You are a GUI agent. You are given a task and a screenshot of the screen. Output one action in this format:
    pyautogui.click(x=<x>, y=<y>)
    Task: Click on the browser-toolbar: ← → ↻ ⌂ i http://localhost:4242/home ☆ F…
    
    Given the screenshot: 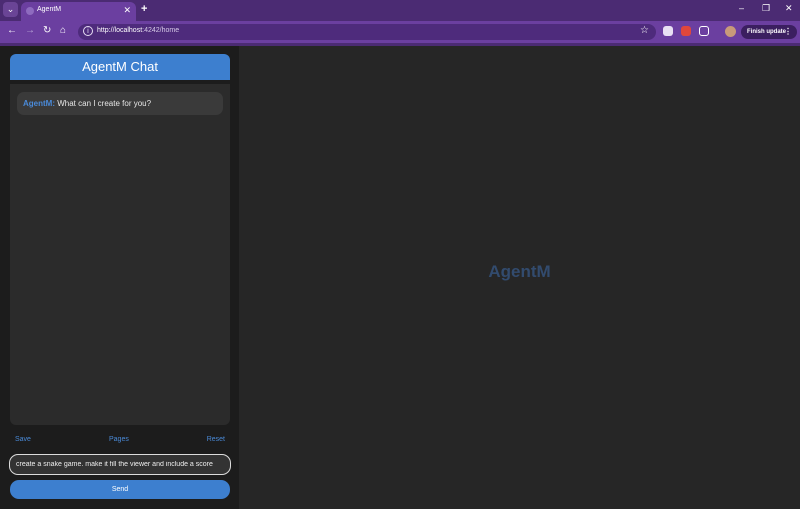 What is the action you would take?
    pyautogui.click(x=400, y=32)
    